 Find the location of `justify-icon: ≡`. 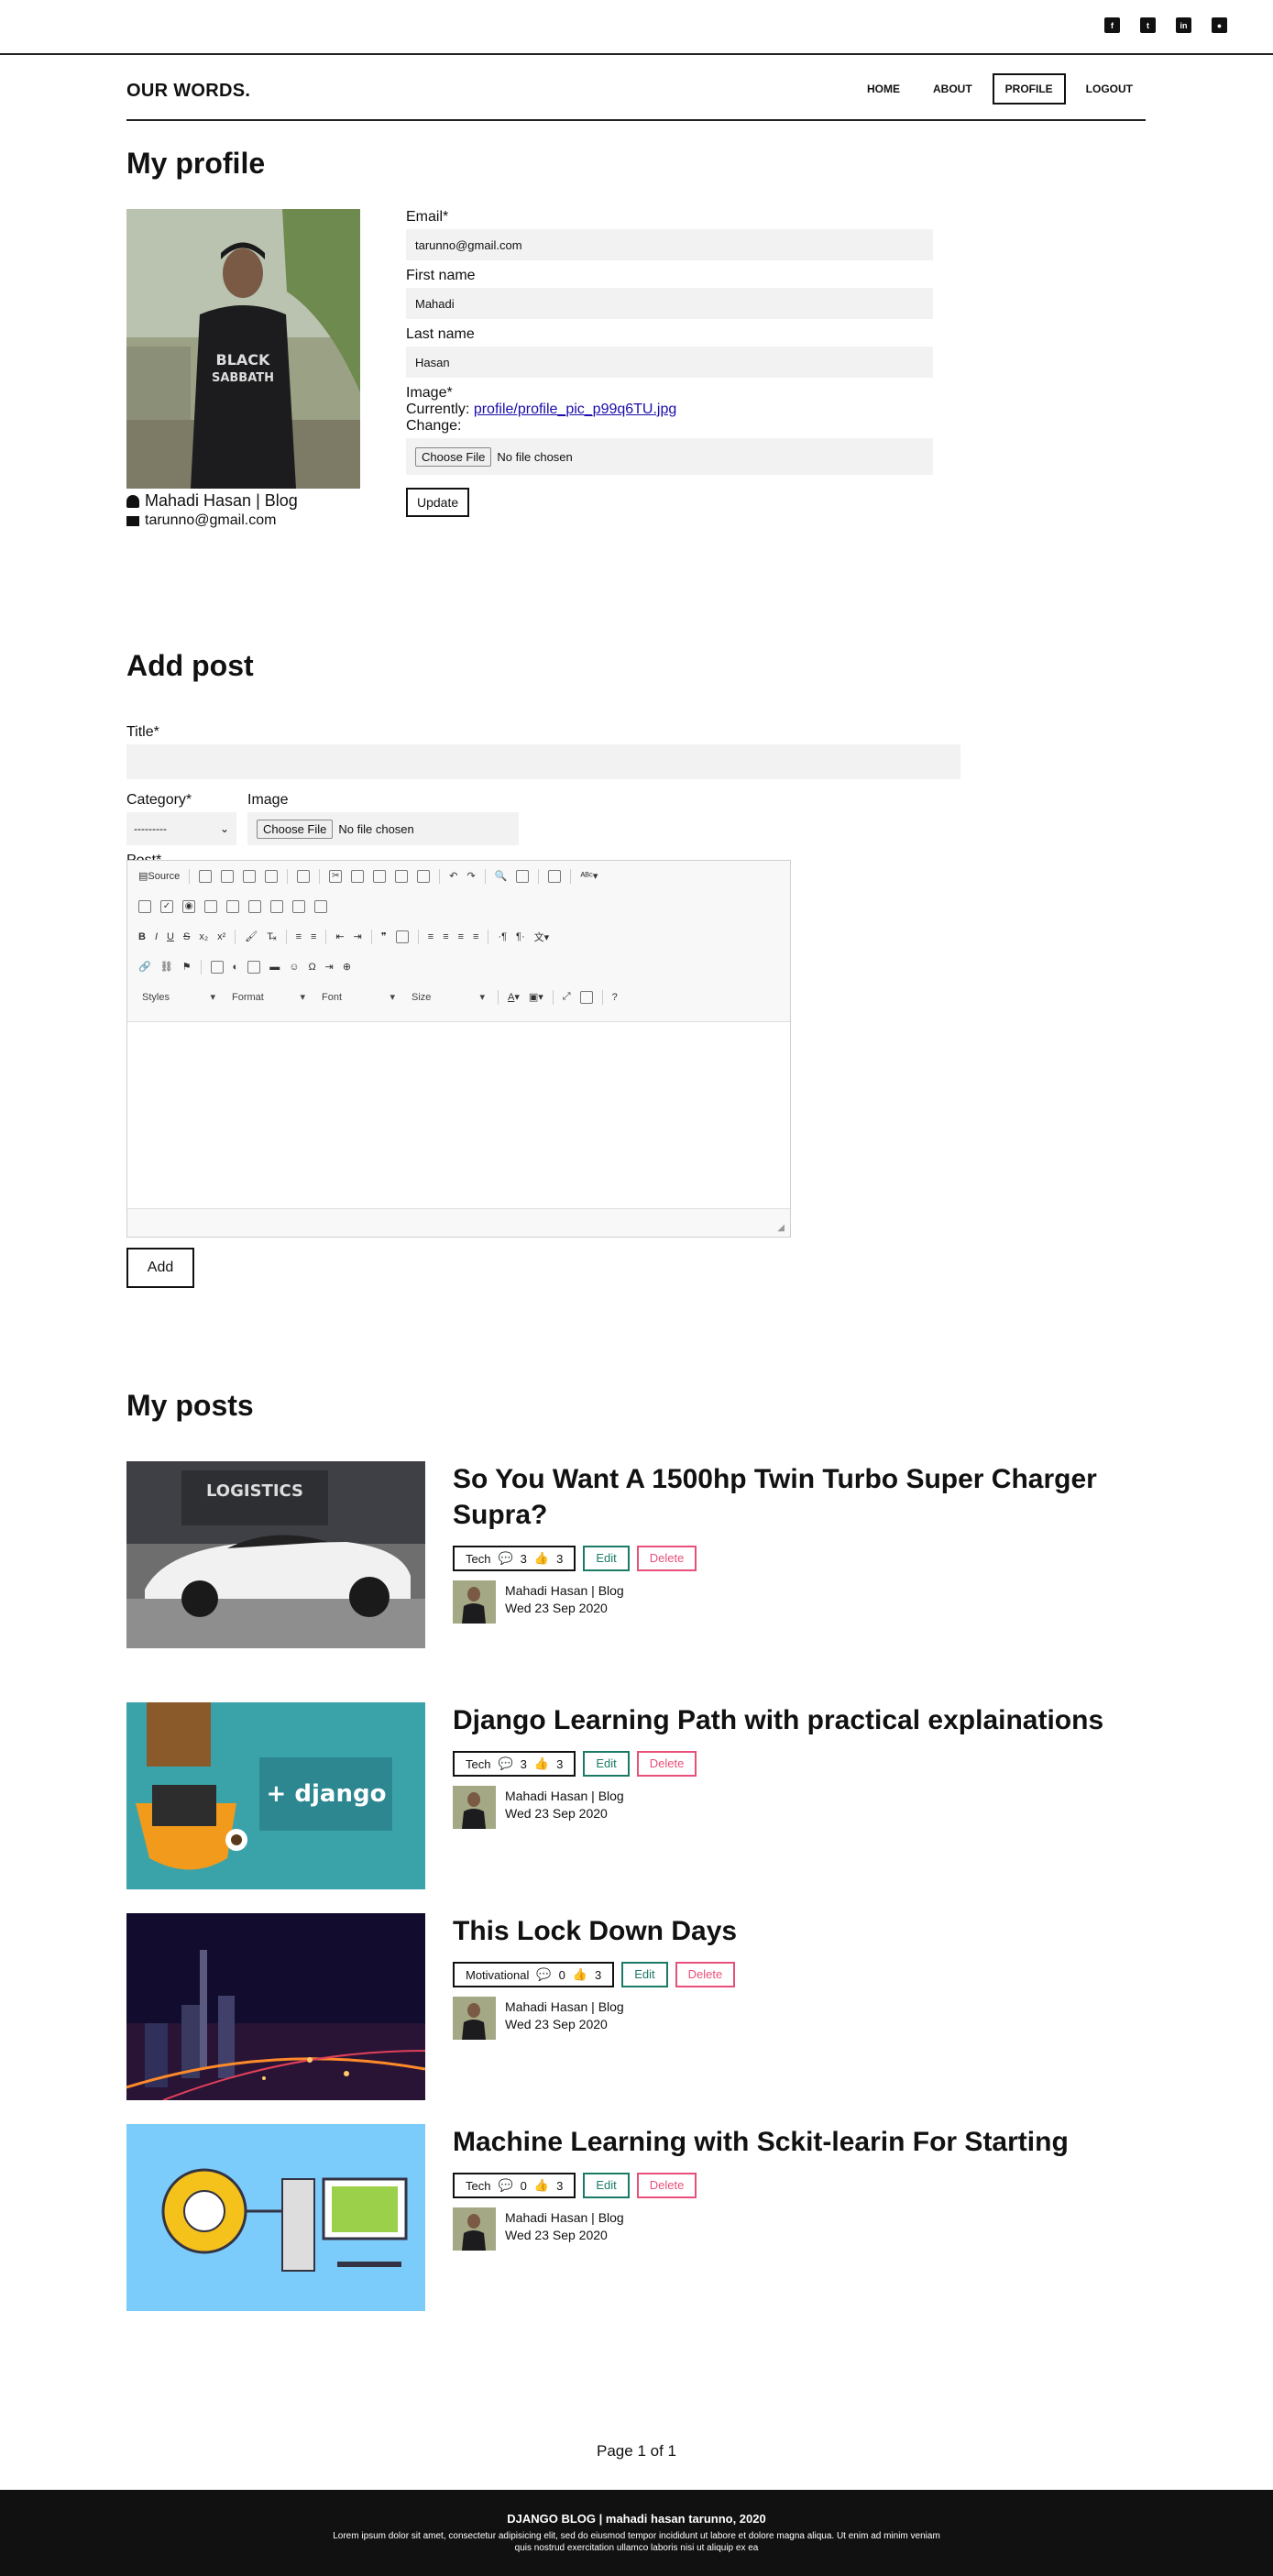

justify-icon: ≡ is located at coordinates (476, 937).